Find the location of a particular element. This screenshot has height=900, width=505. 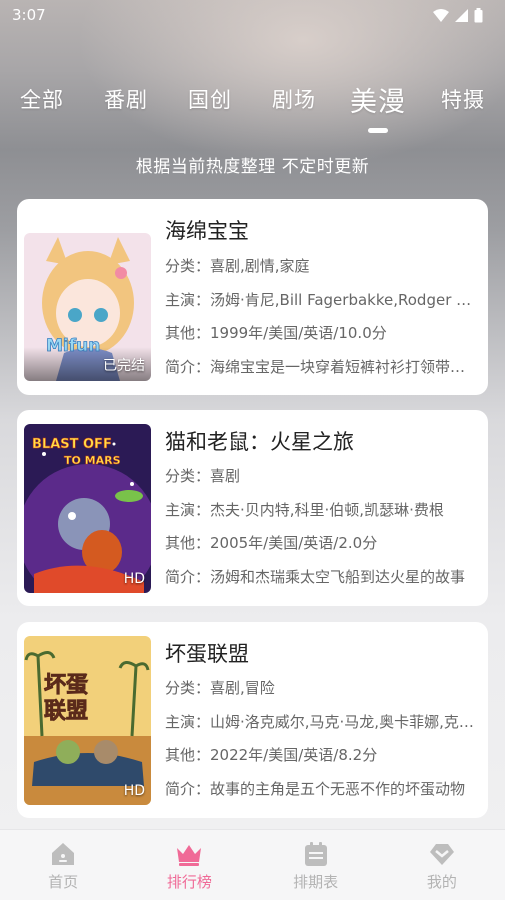

tab-meiman: 美漫 is located at coordinates (378, 99).